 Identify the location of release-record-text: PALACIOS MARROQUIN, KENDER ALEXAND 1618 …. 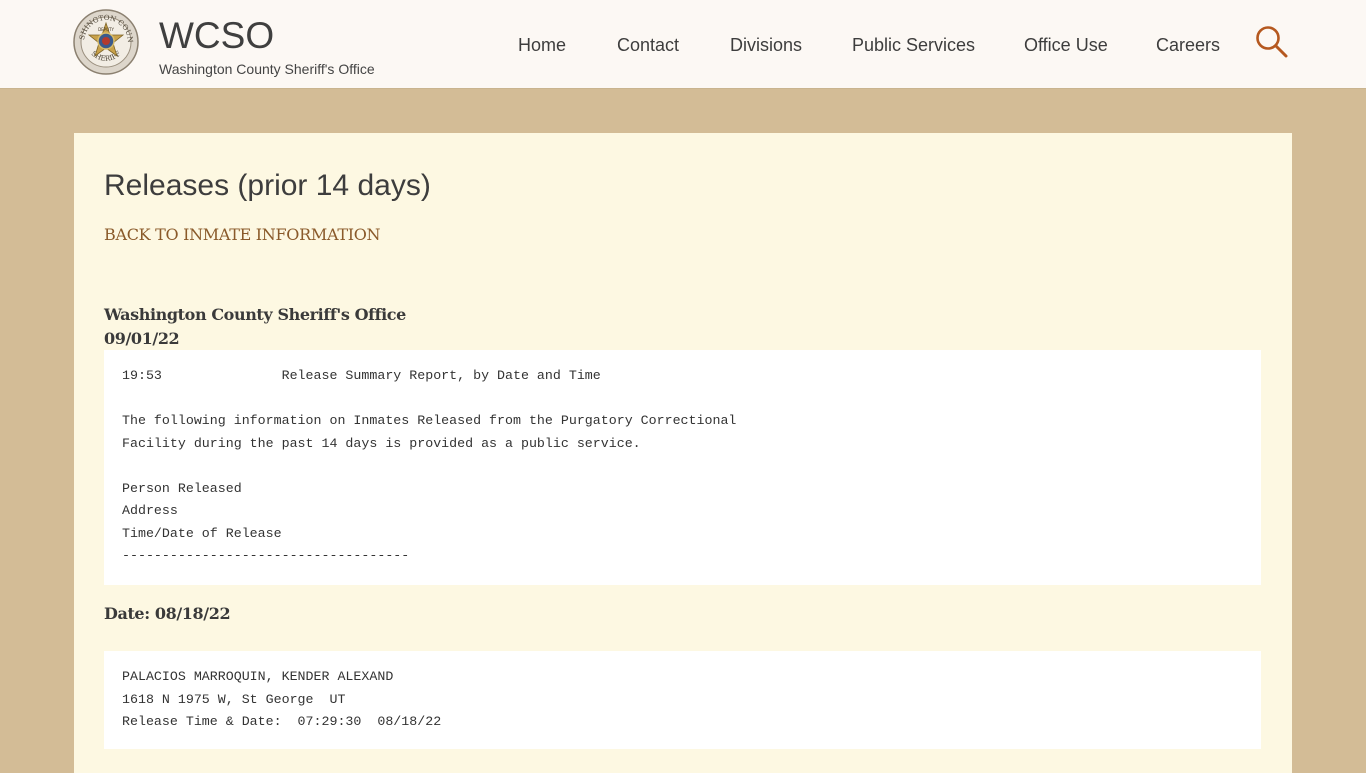
(281, 700).